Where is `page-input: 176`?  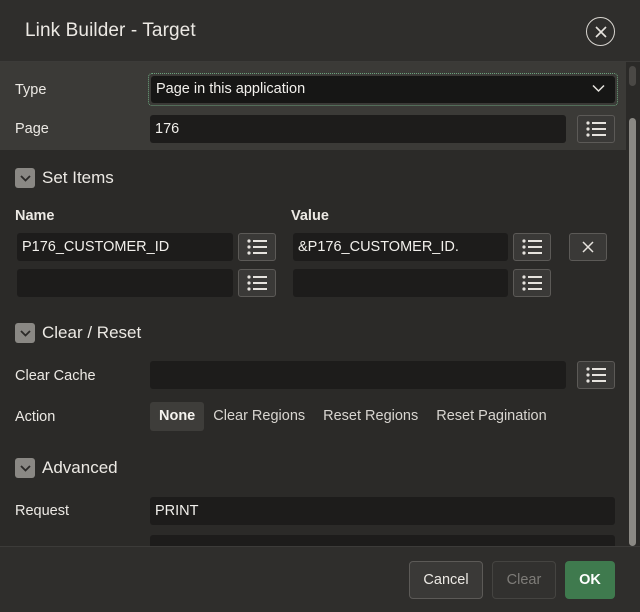 page-input: 176 is located at coordinates (358, 129).